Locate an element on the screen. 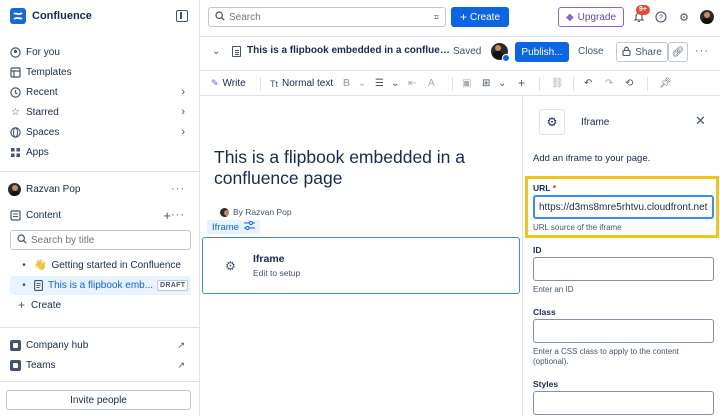 Image resolution: width=720 pixels, height=416 pixels. indent-icon: ⇤ is located at coordinates (412, 83).